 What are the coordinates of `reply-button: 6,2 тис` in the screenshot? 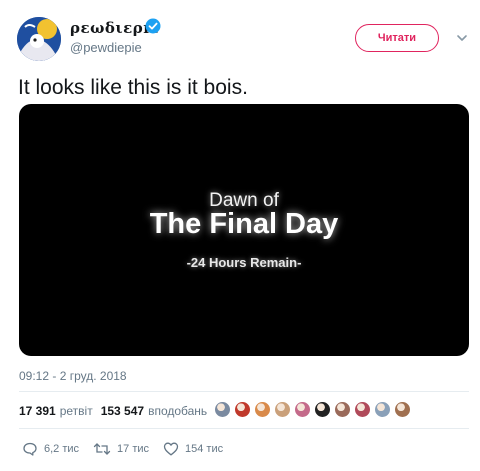 It's located at (50, 449).